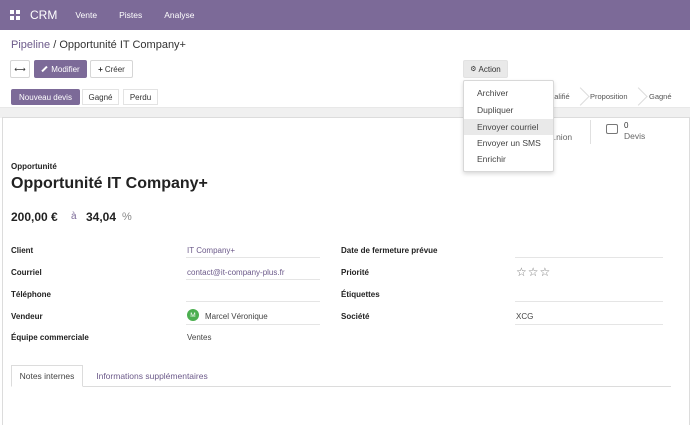 This screenshot has height=425, width=690. I want to click on field-company-value: XCG, so click(524, 316).